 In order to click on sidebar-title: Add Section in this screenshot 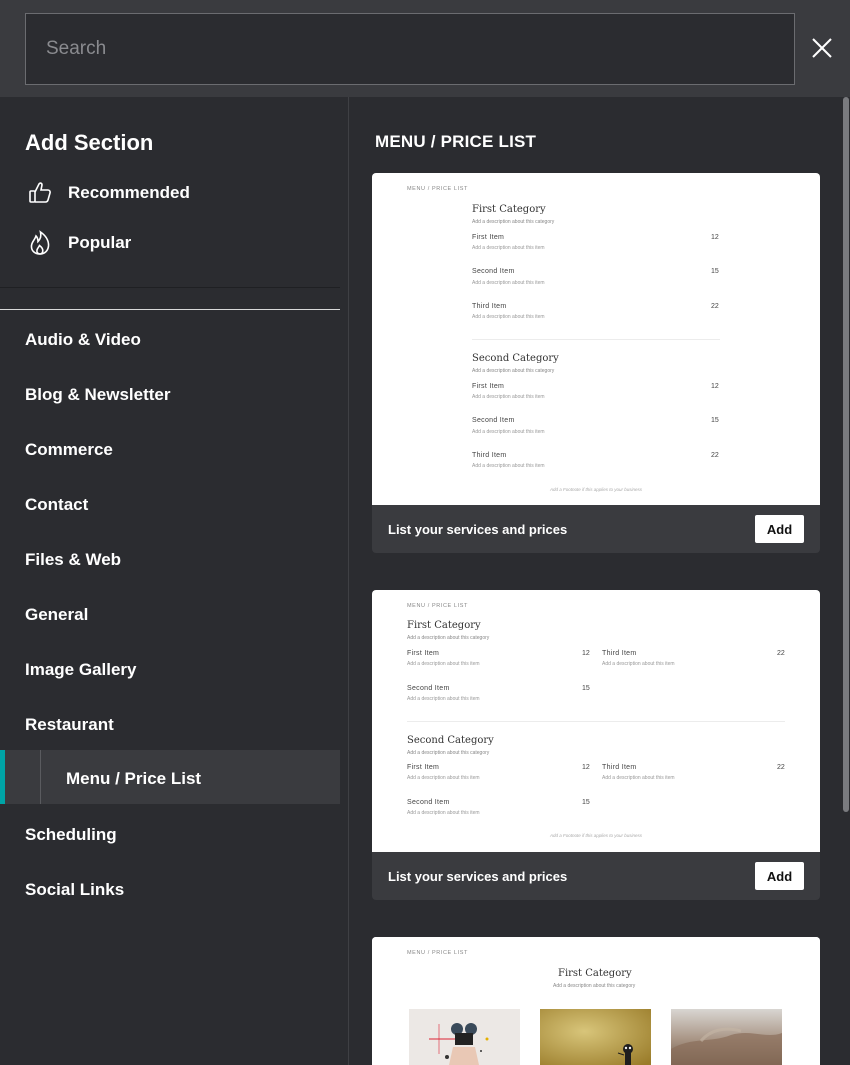, I will do `click(89, 142)`.